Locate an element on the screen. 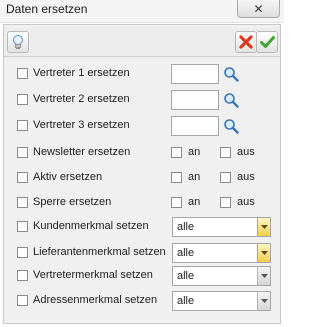 Image resolution: width=320 pixels, height=327 pixels. green-check-icon is located at coordinates (267, 42).